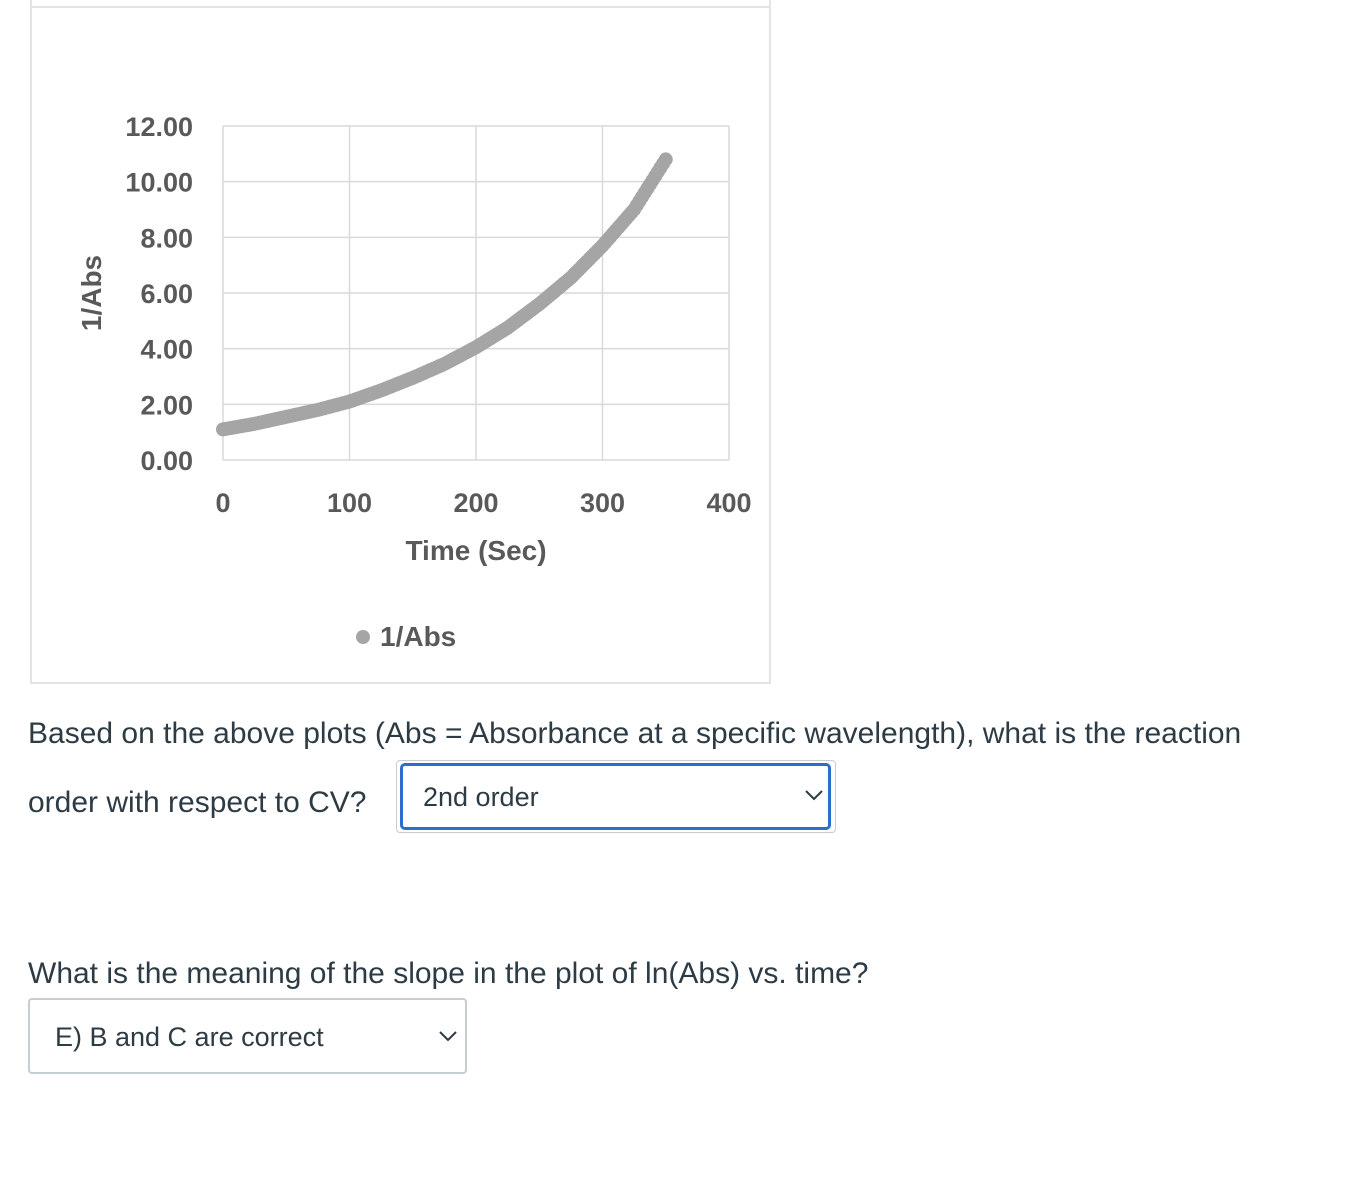 The width and height of the screenshot is (1364, 1178). I want to click on y-tick-label: 2.00, so click(166, 405).